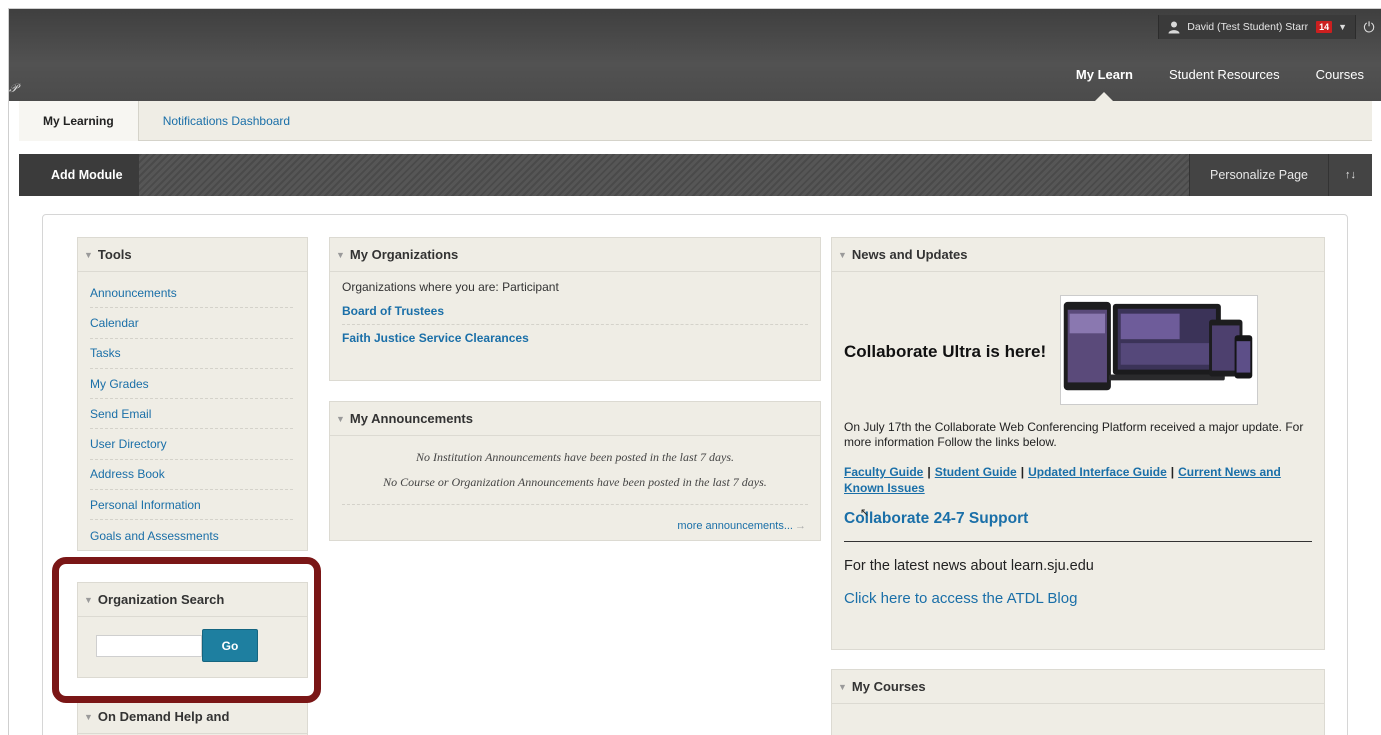 This screenshot has width=1381, height=735. Describe the element at coordinates (575, 419) in the screenshot. I see `my-announcements-header: ▼ My Announcements` at that location.